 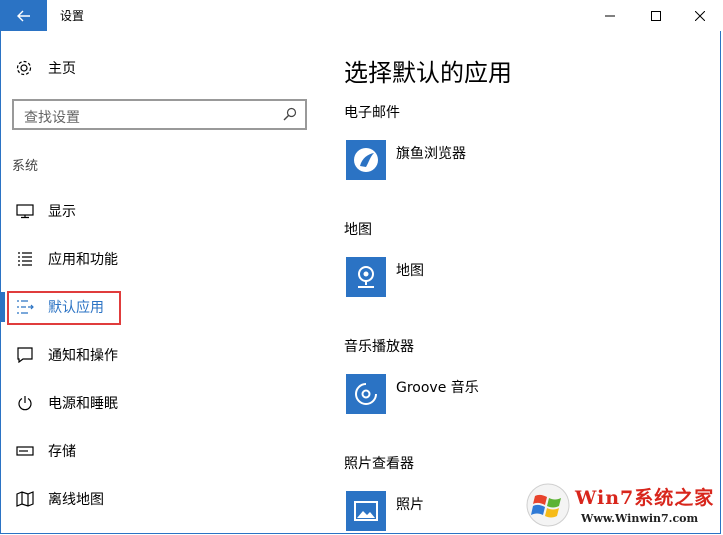 I want to click on notification-icon, so click(x=25, y=355).